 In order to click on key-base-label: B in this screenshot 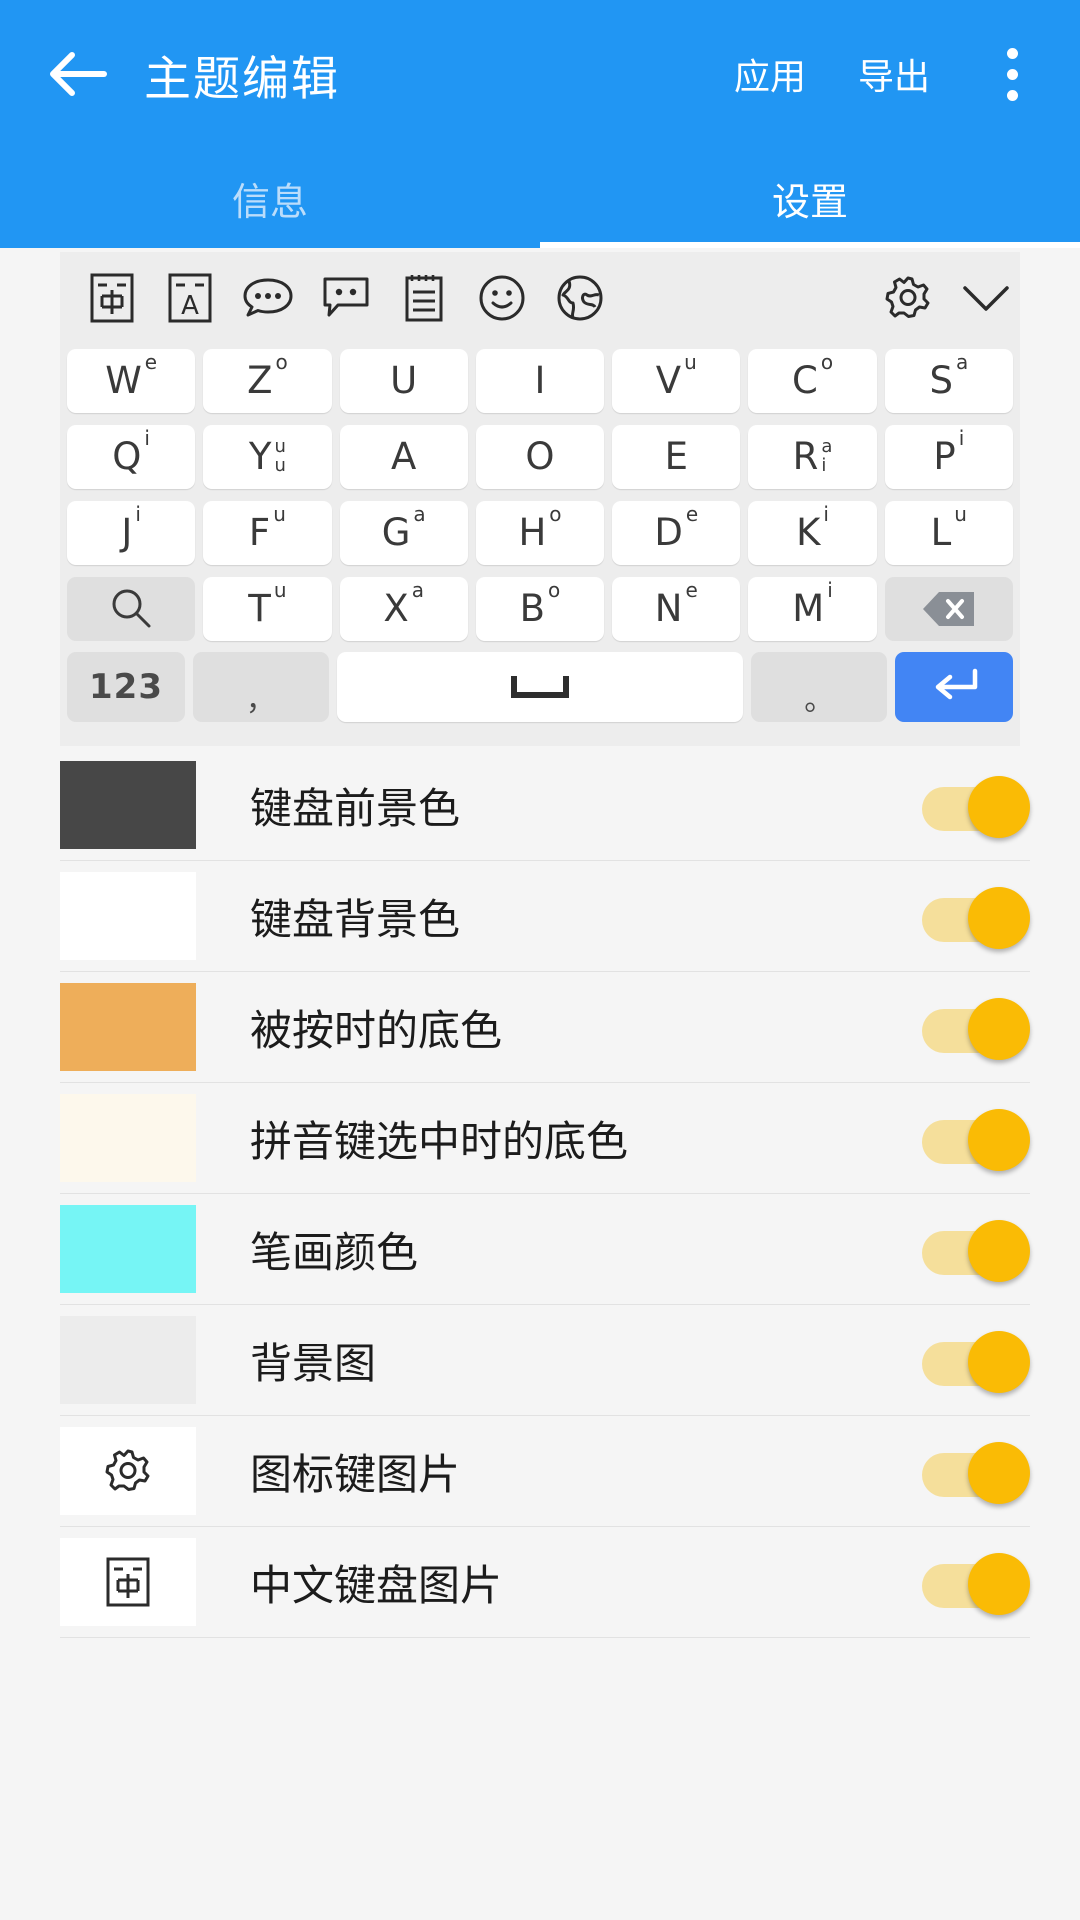, I will do `click(532, 608)`.